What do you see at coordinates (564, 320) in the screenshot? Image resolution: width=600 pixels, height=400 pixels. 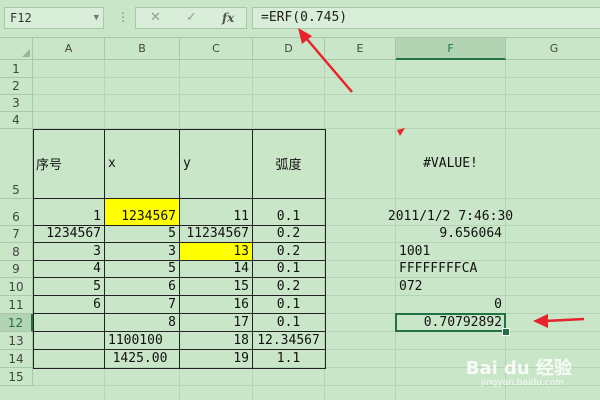 I see `arrow-to-result` at bounding box center [564, 320].